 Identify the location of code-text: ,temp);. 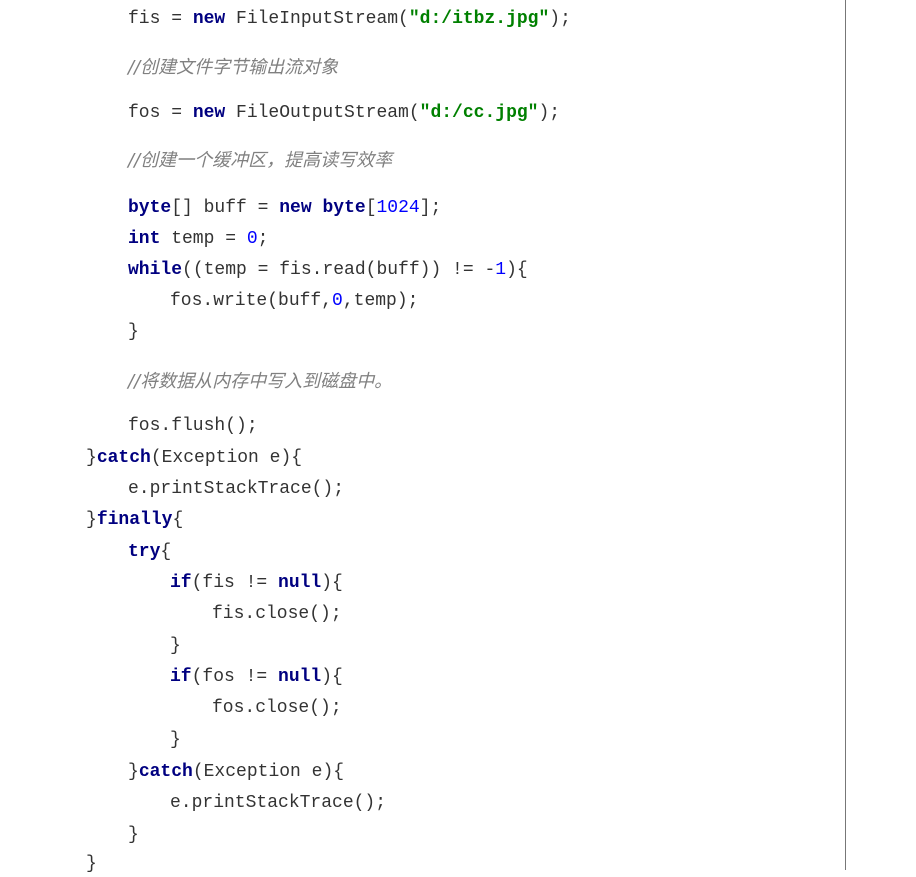
(380, 301).